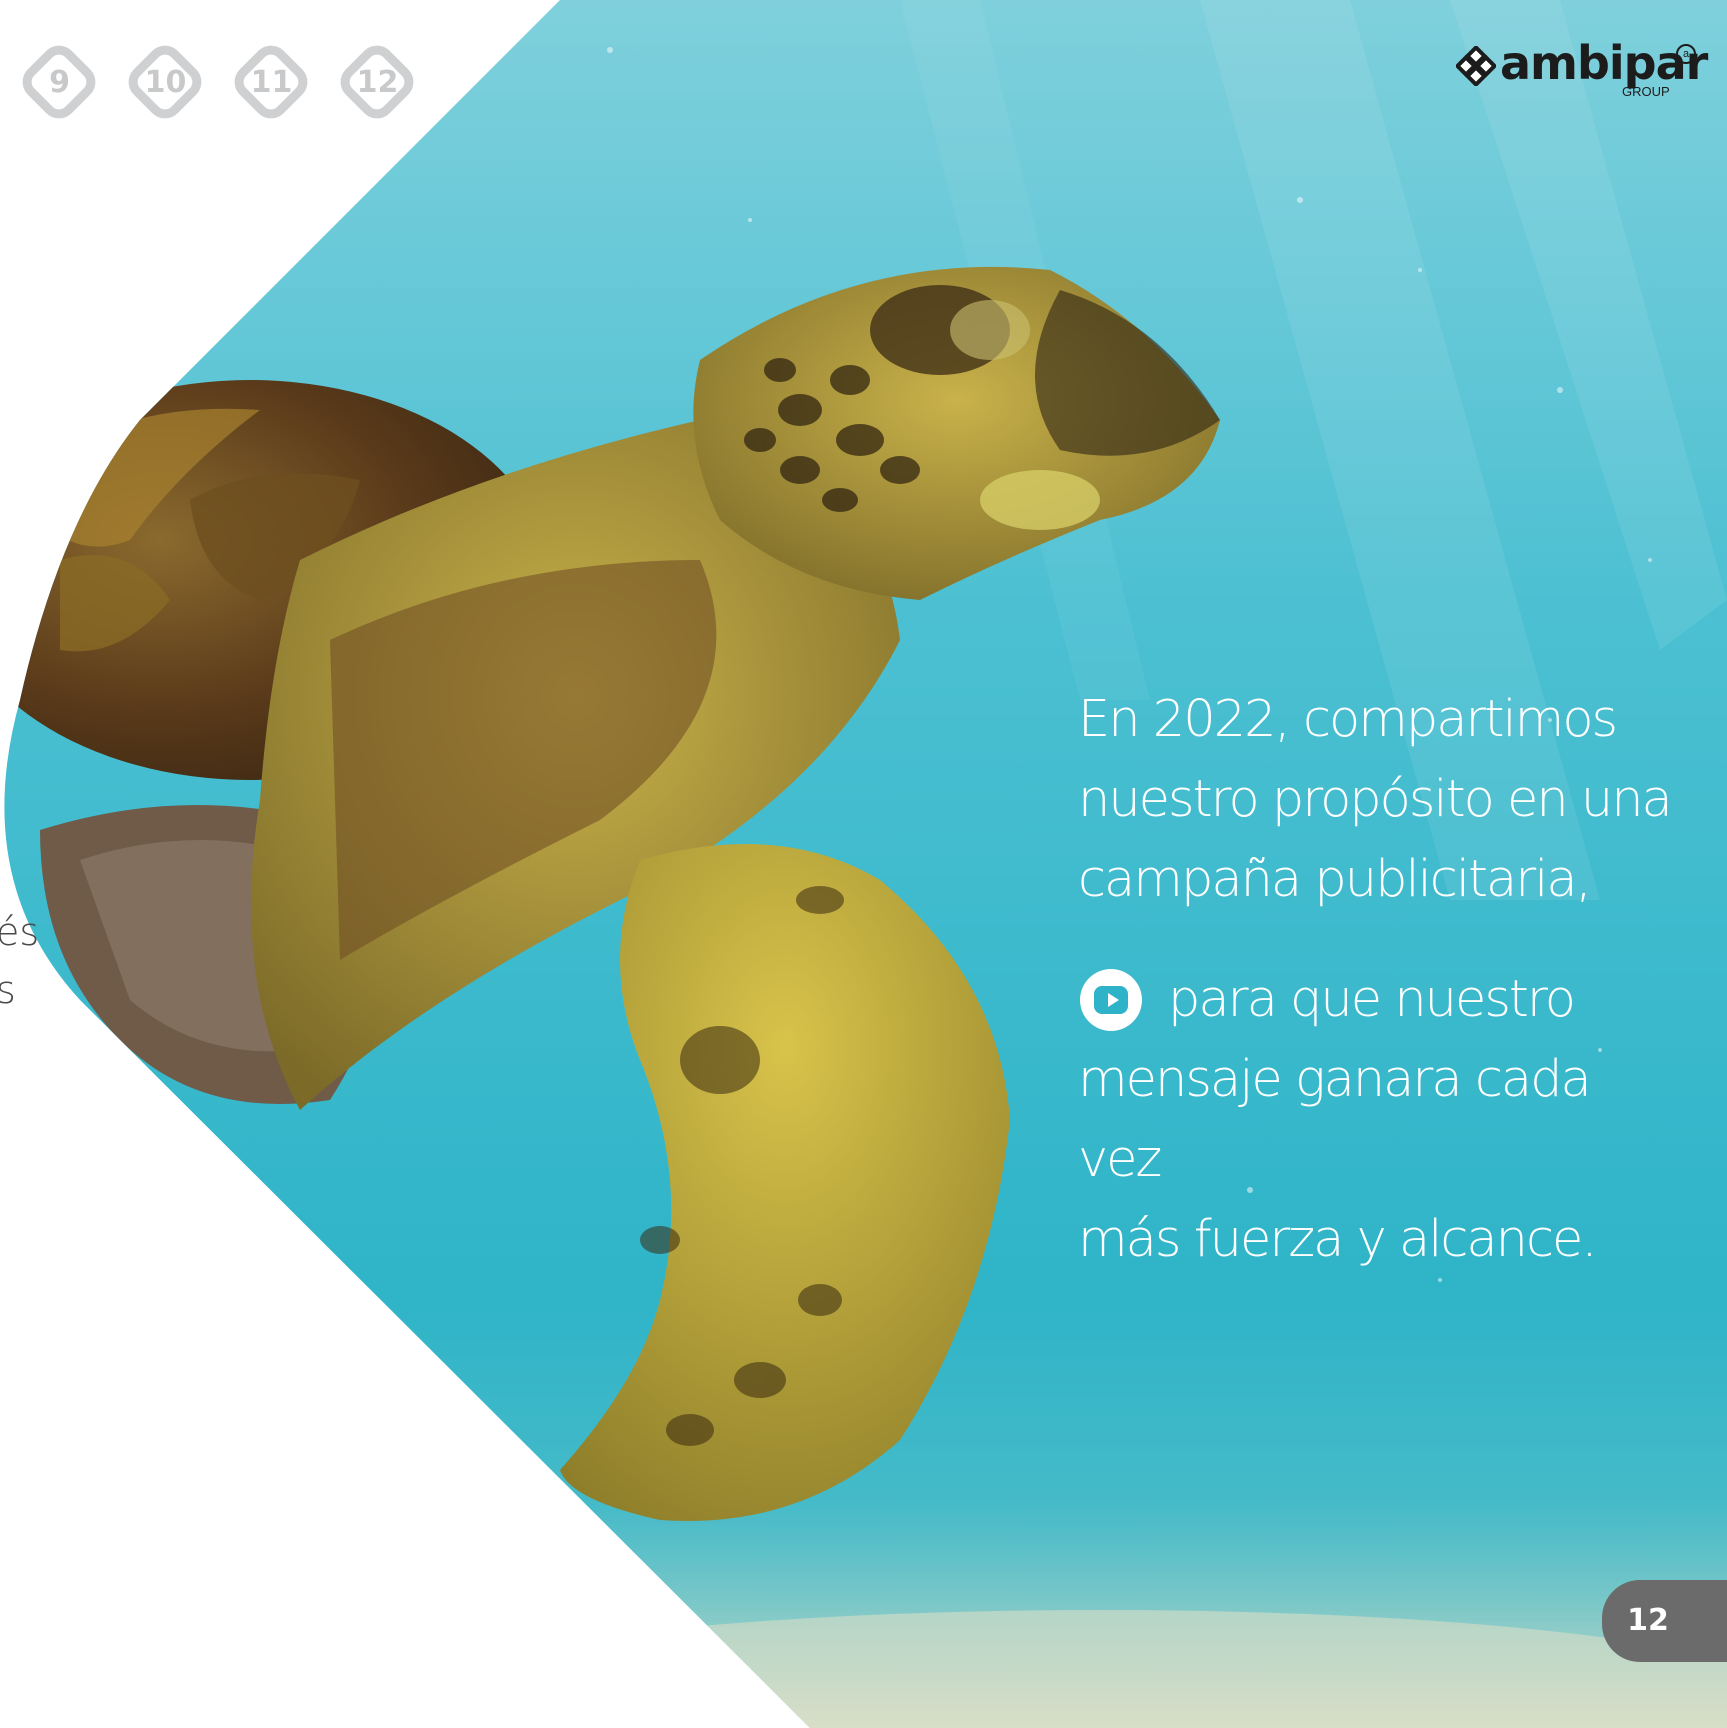 The height and width of the screenshot is (1728, 1727). I want to click on left-page-fragment: s, so click(8, 990).